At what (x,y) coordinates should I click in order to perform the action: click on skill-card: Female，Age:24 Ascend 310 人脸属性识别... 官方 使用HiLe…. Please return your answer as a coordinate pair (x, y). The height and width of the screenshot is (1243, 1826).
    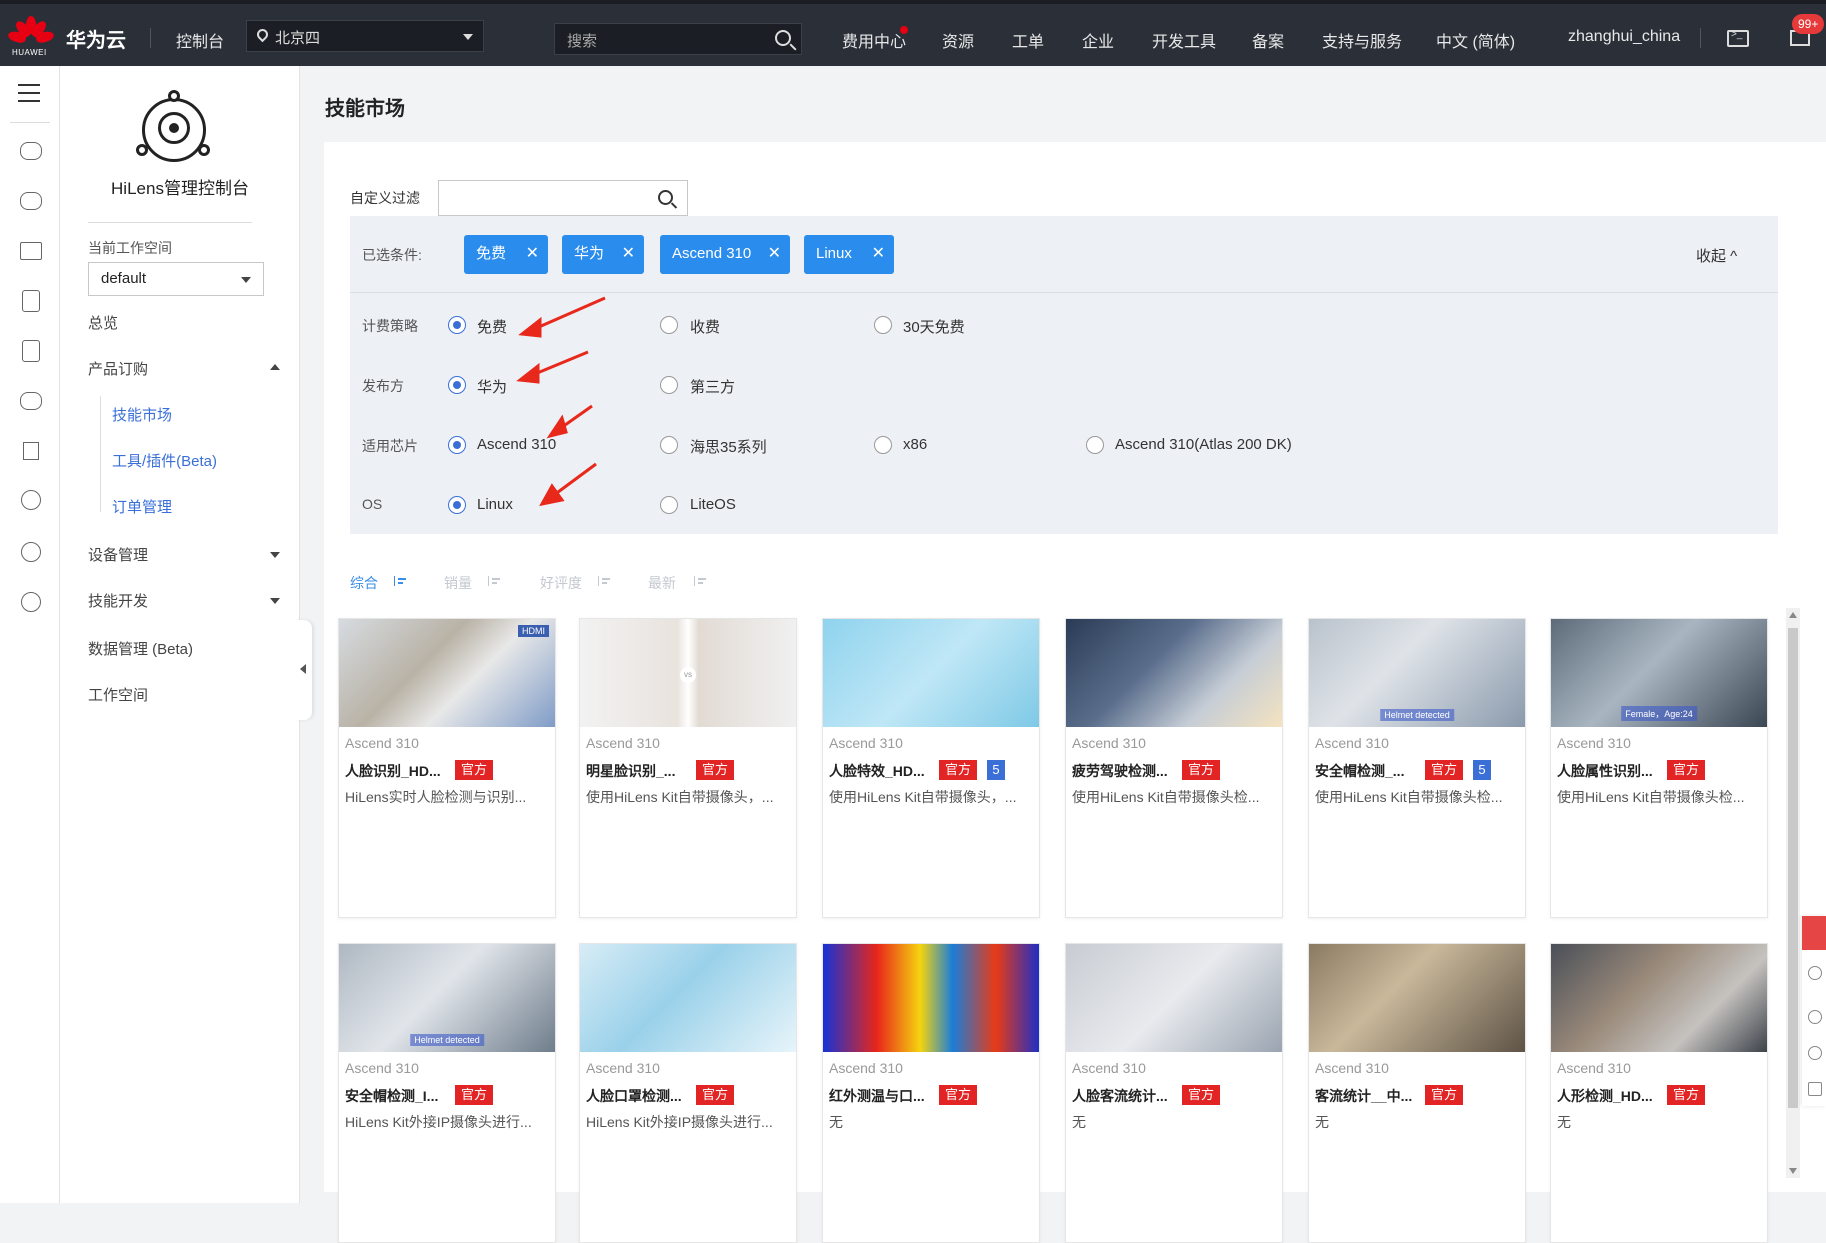
    Looking at the image, I should click on (1659, 768).